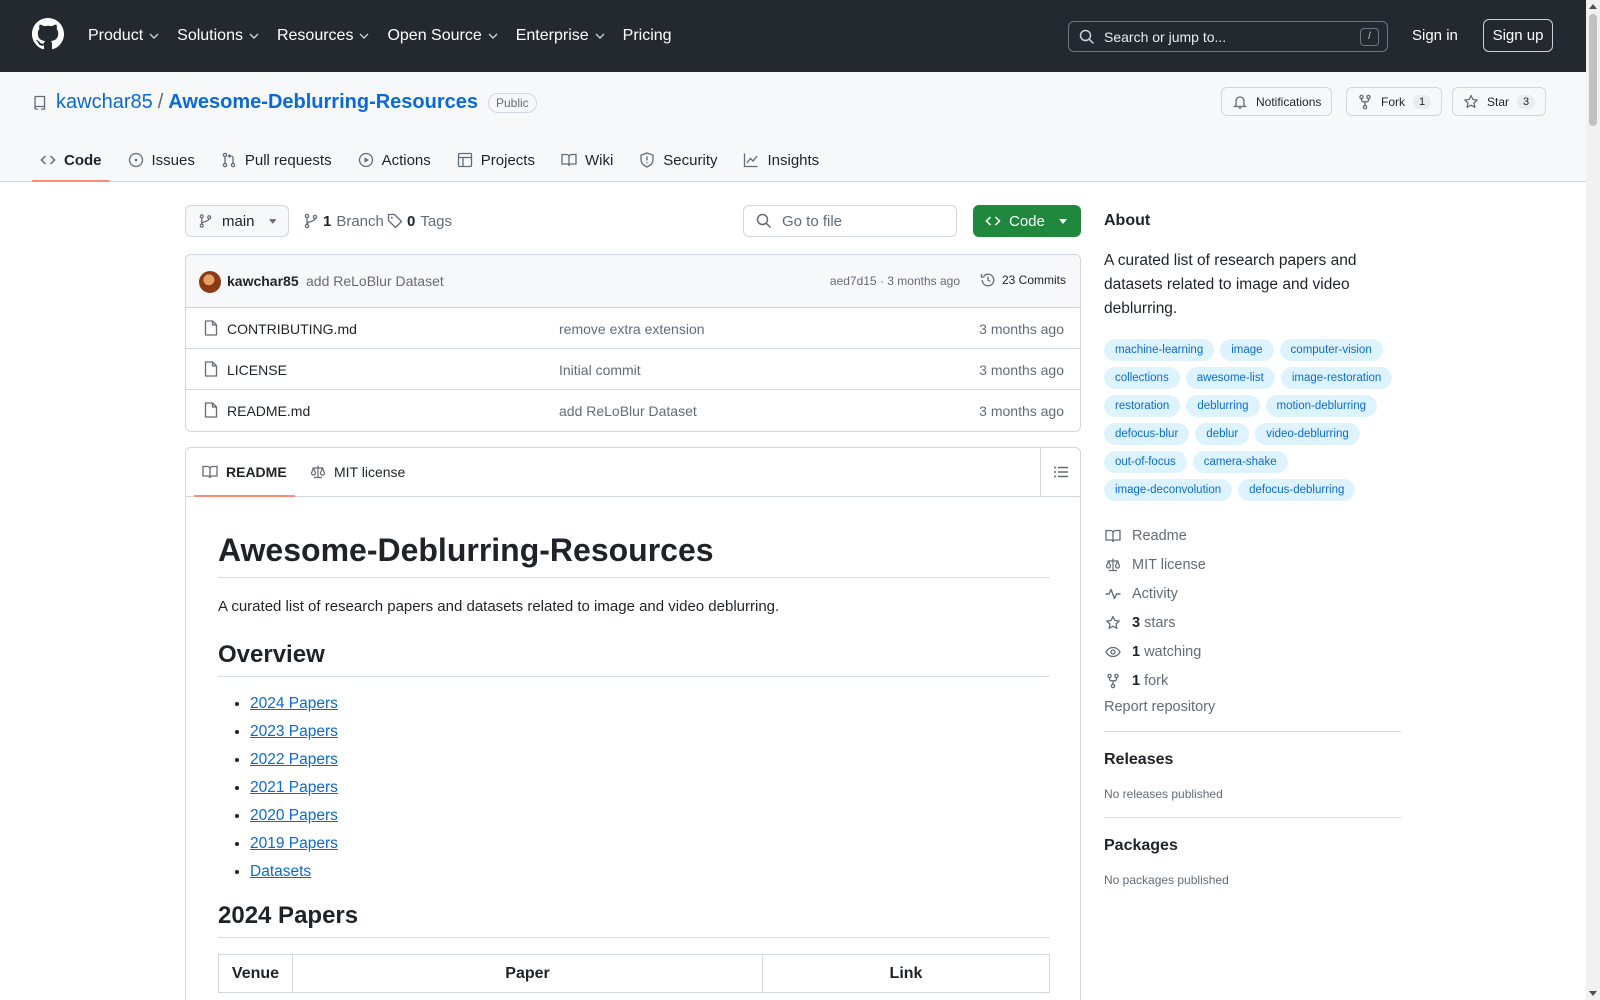  I want to click on topic-tag: out-of-focus, so click(1145, 462).